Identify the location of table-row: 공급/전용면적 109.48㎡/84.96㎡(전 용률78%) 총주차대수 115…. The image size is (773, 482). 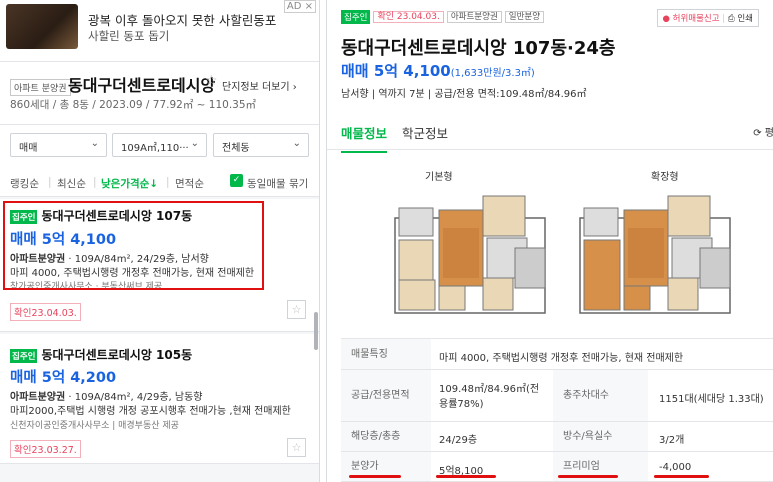
(557, 396).